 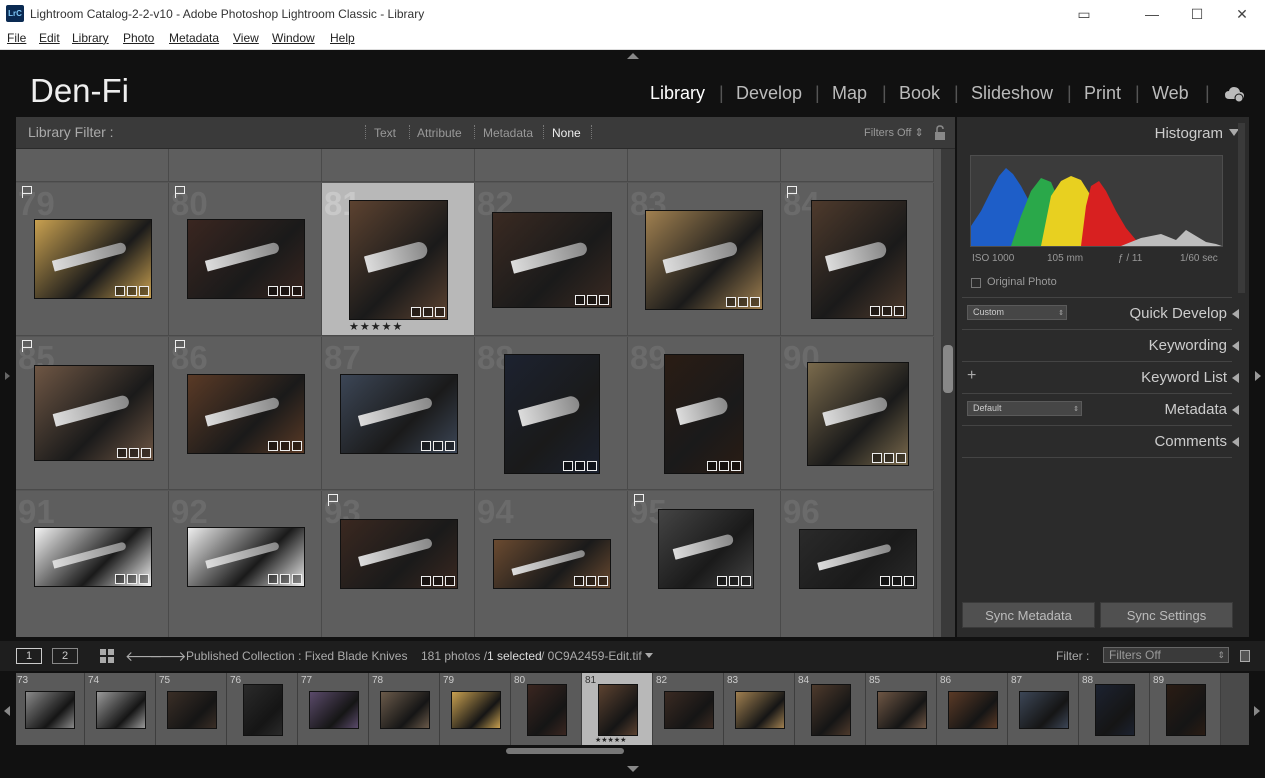 What do you see at coordinates (508, 133) in the screenshot?
I see `filter-metadata: Metadata` at bounding box center [508, 133].